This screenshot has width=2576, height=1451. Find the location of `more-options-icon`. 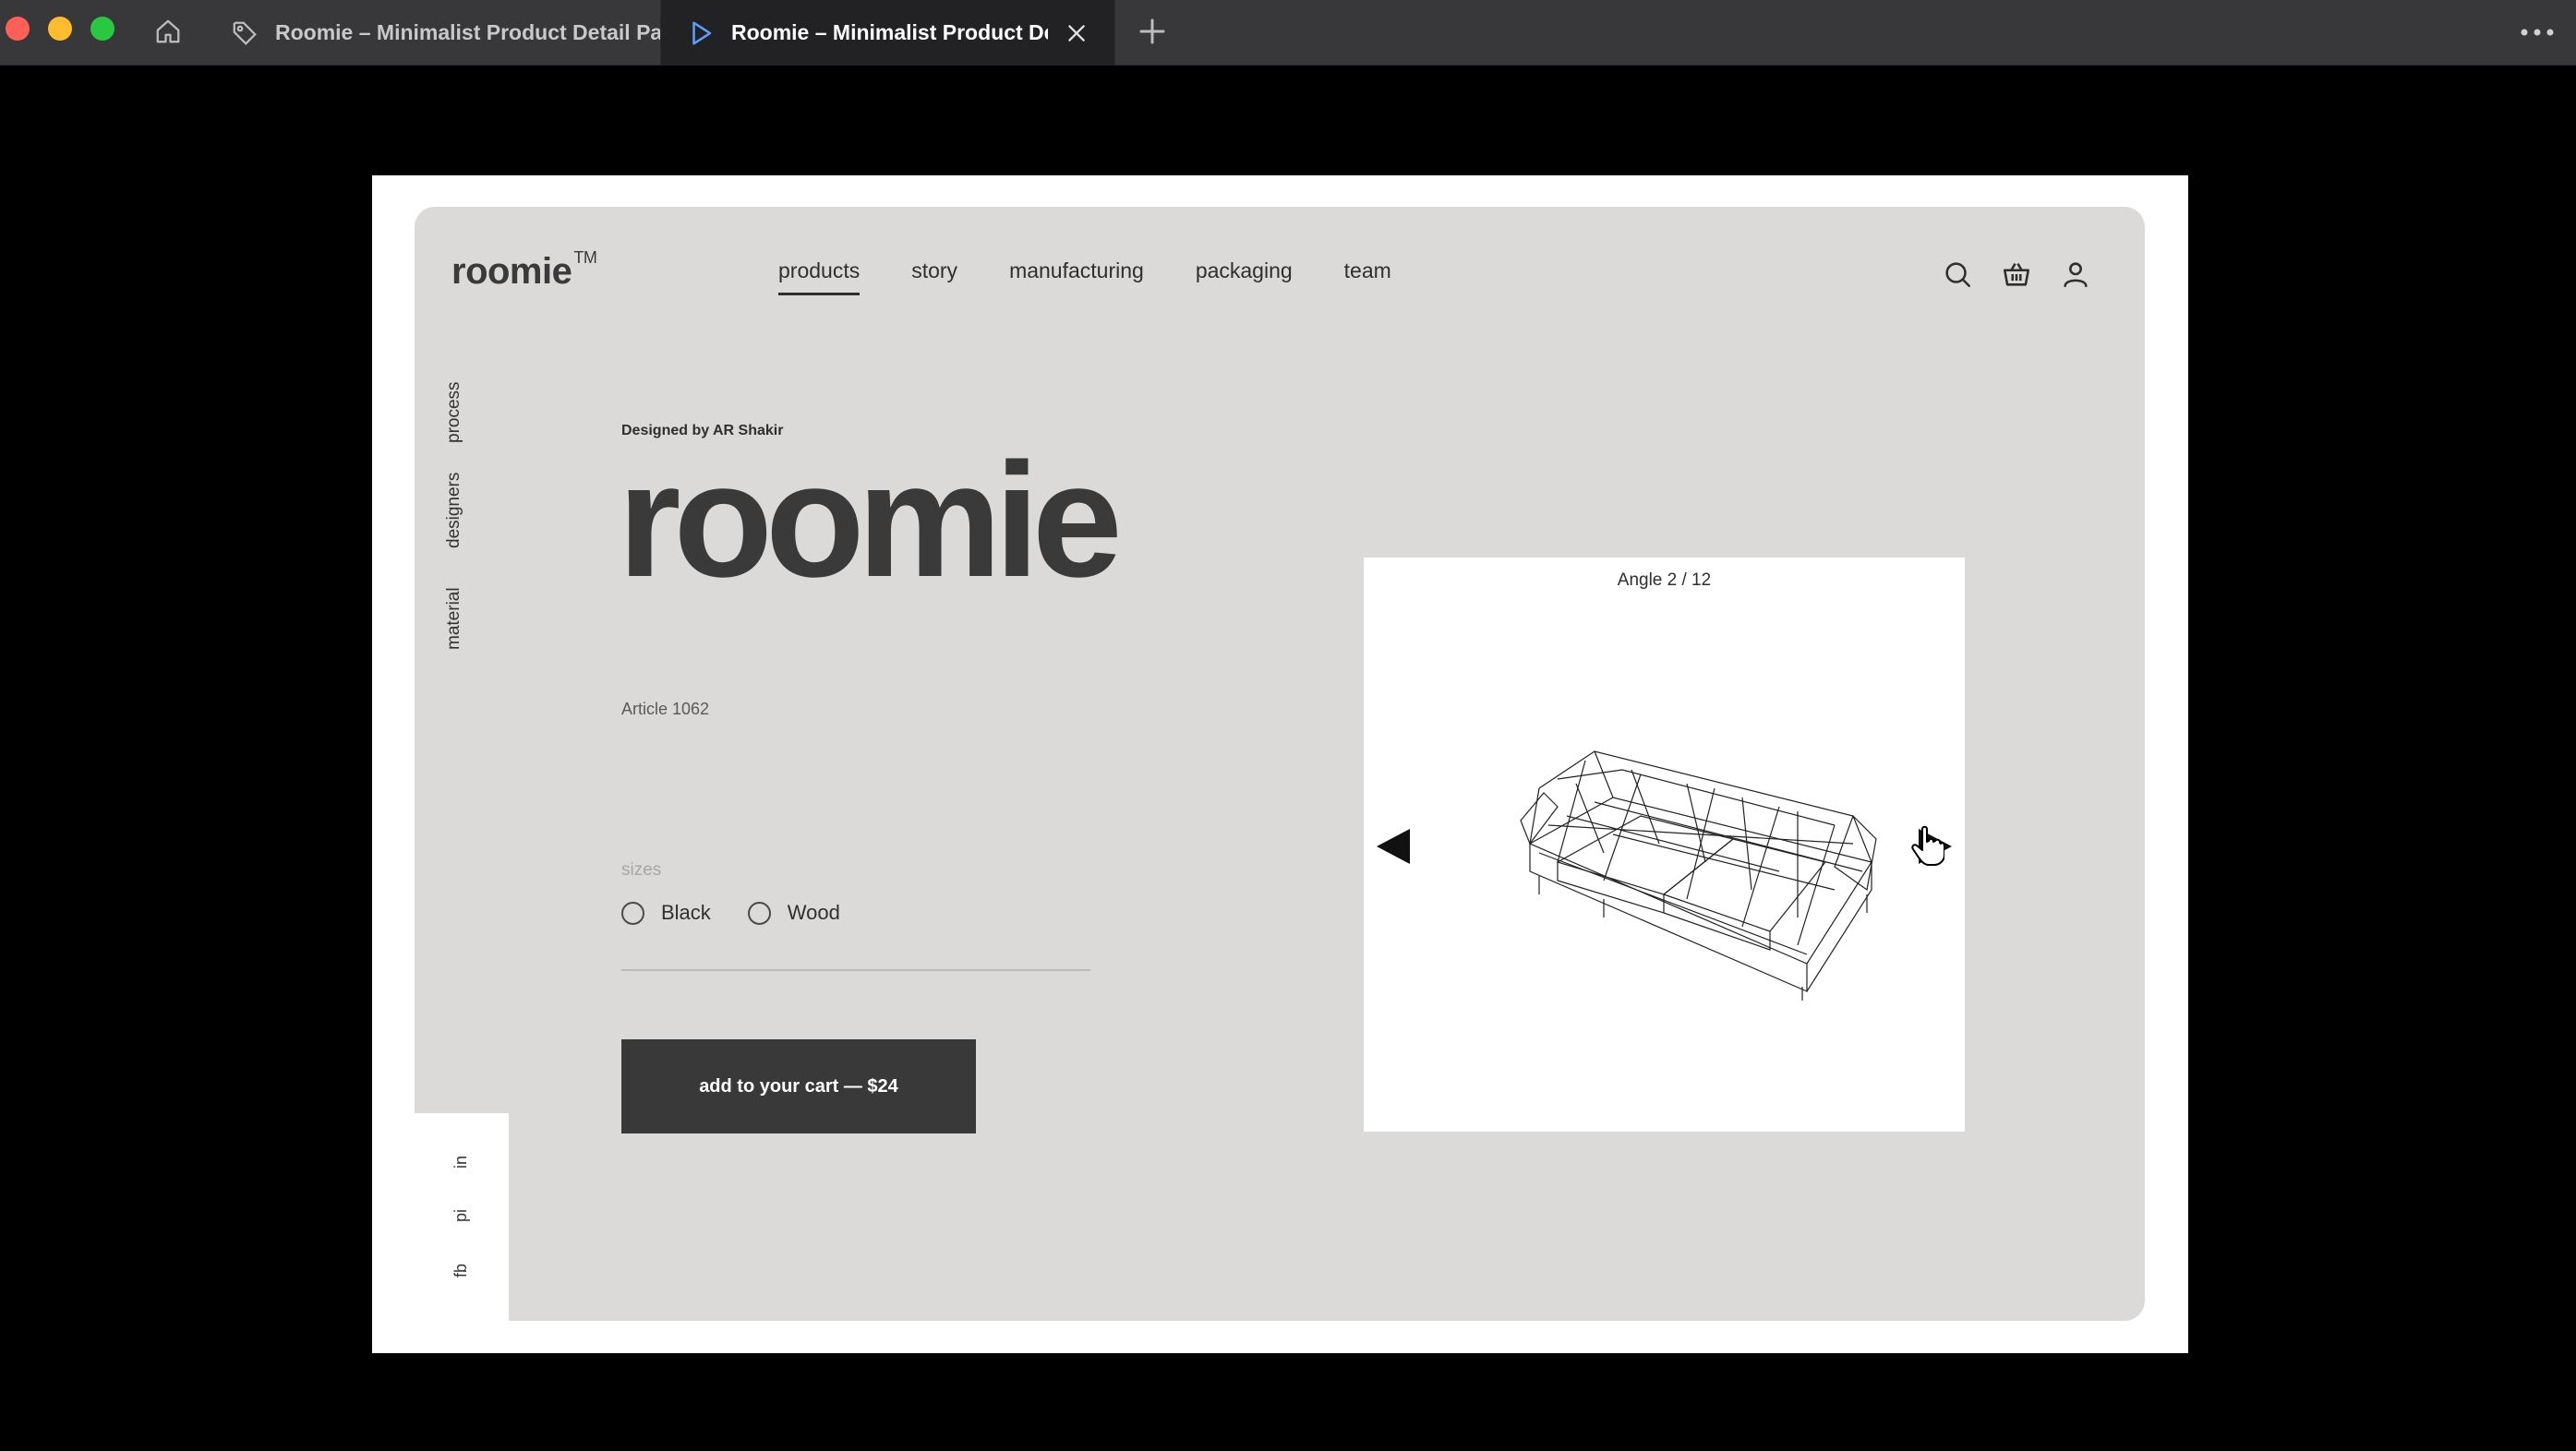

more-options-icon is located at coordinates (2537, 32).